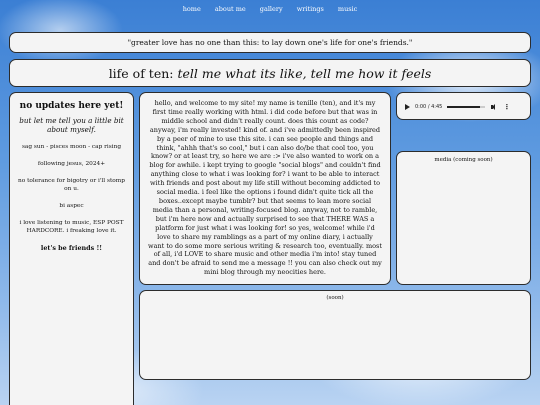 The width and height of the screenshot is (540, 405). What do you see at coordinates (71, 206) in the screenshot?
I see `fact-identity: bi aspec` at bounding box center [71, 206].